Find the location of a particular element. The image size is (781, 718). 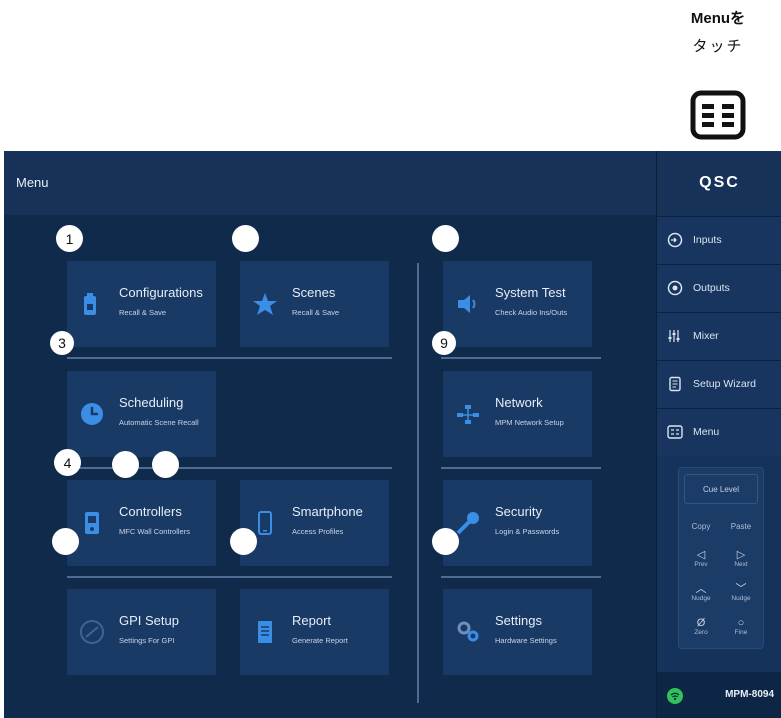

clock-icon is located at coordinates (92, 414).